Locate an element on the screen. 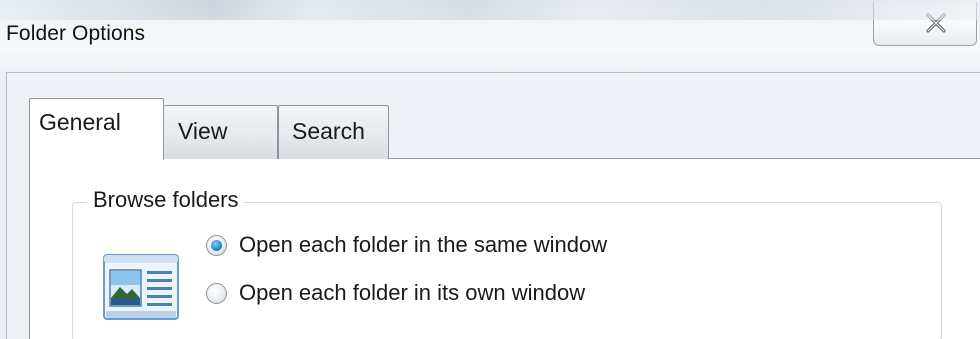  radio-button-unchecked is located at coordinates (216, 293).